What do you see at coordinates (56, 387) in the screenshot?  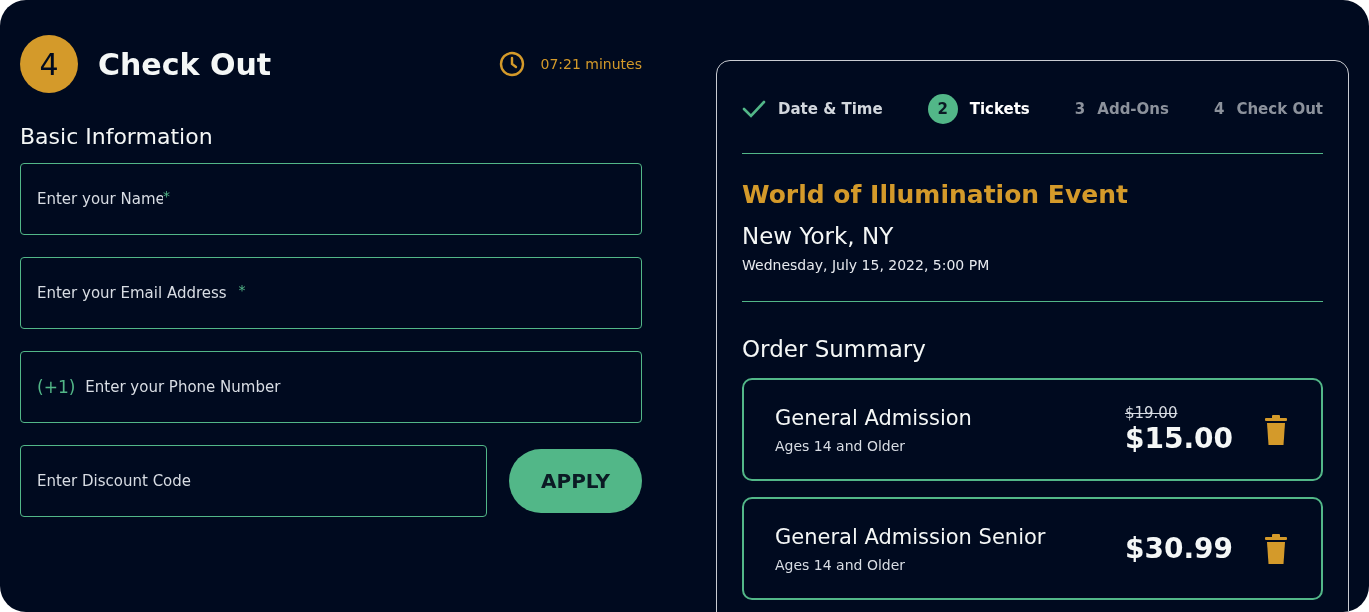 I see `country-code: (+1)` at bounding box center [56, 387].